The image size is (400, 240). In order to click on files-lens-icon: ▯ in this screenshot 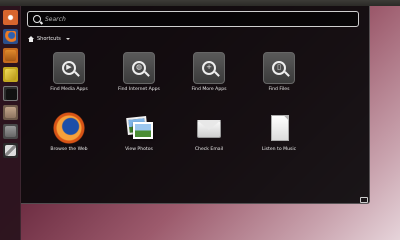, I will do `click(279, 68)`.